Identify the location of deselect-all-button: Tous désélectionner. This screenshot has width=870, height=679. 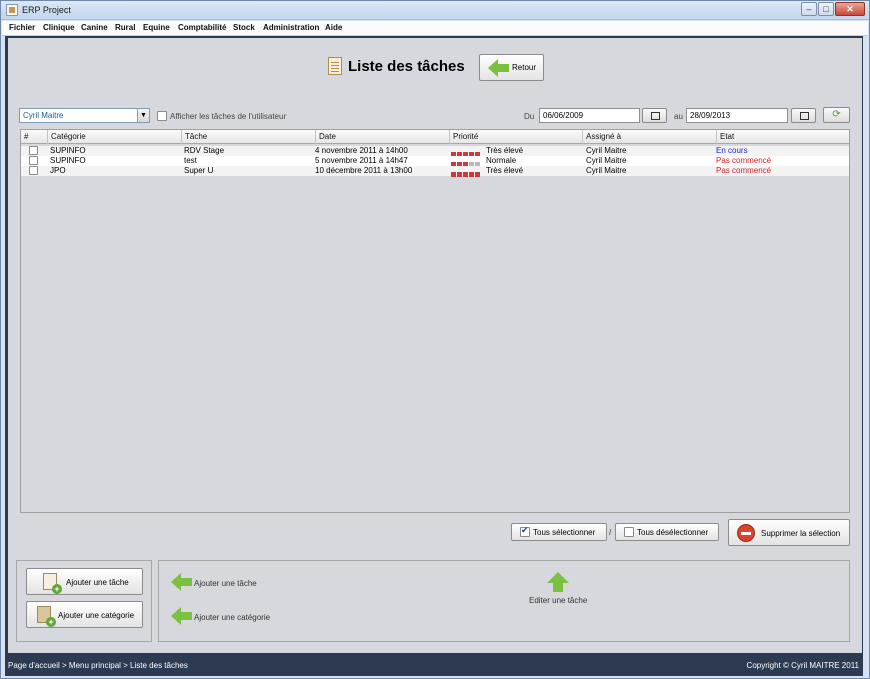
(667, 532).